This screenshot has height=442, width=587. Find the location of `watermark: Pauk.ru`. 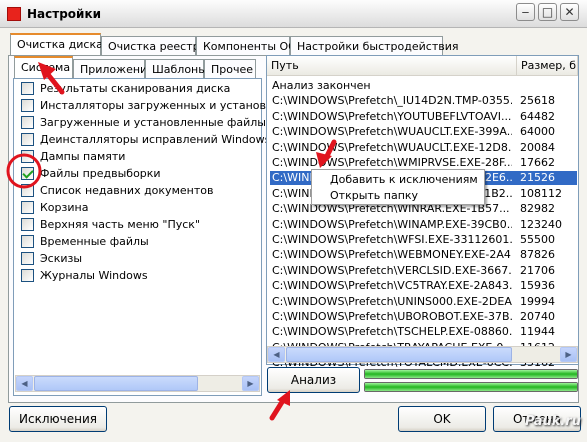

watermark: Pauk.ru is located at coordinates (553, 421).